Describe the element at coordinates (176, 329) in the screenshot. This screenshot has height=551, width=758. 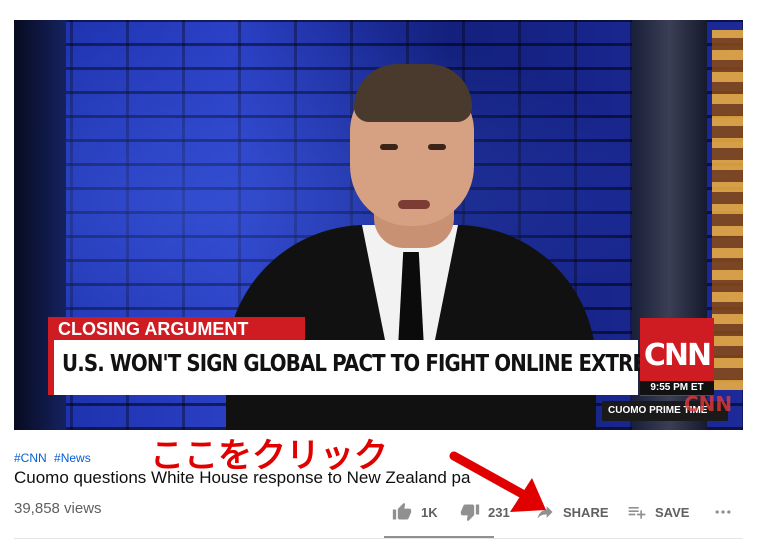
I see `lower-third-label: CLOSING ARGUMENT` at that location.